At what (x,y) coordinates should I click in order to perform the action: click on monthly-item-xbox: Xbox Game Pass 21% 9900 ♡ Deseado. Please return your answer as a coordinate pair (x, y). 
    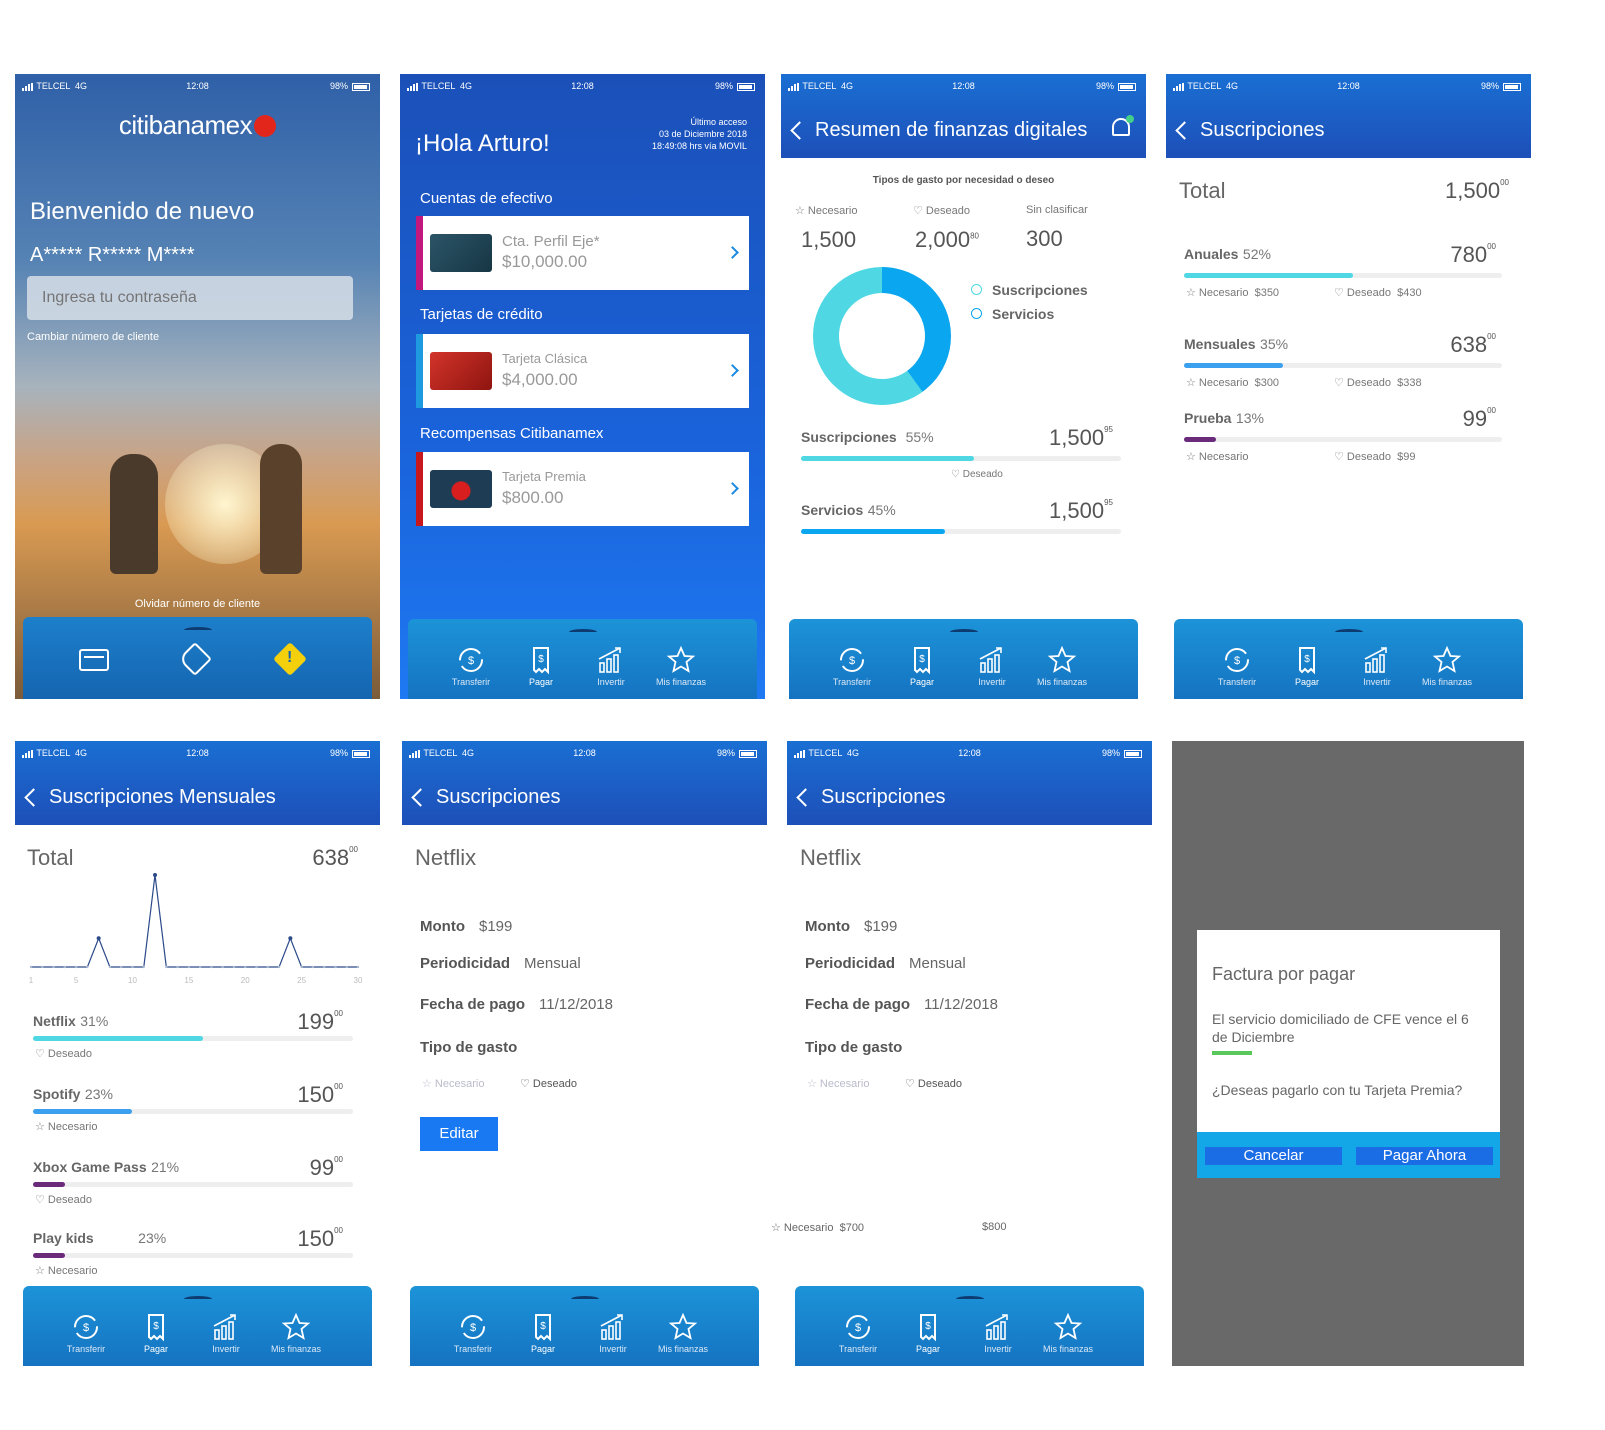
    Looking at the image, I should click on (193, 1187).